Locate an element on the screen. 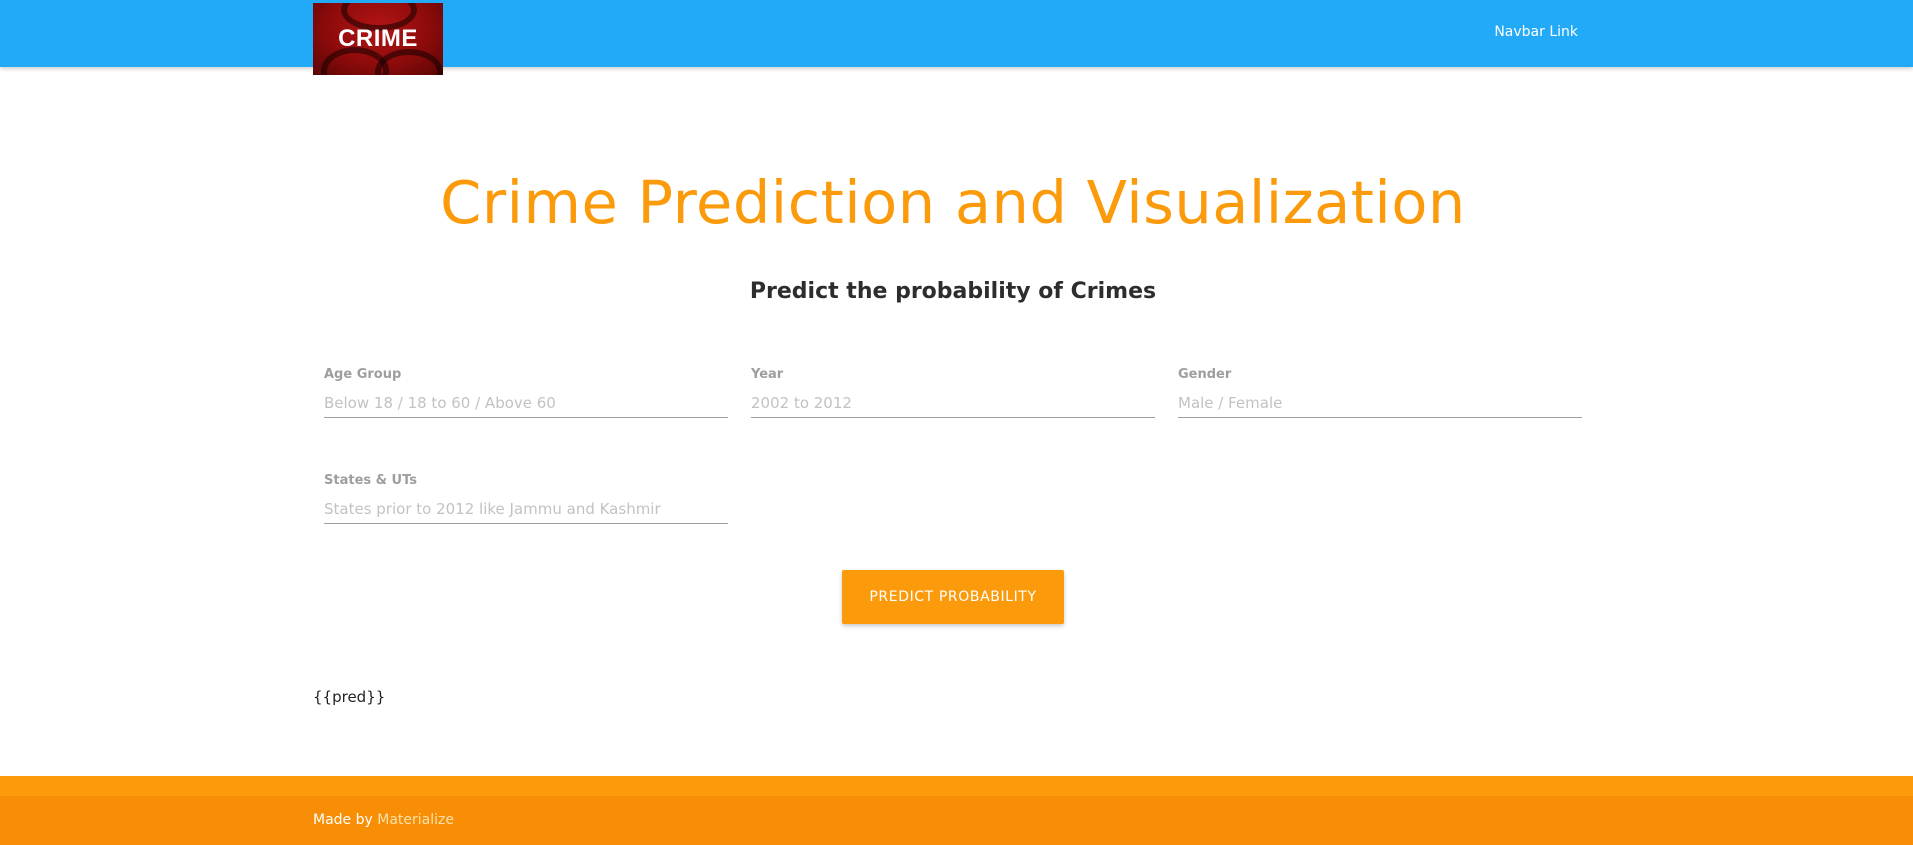 This screenshot has width=1913, height=845. age-group-input is located at coordinates (526, 403).